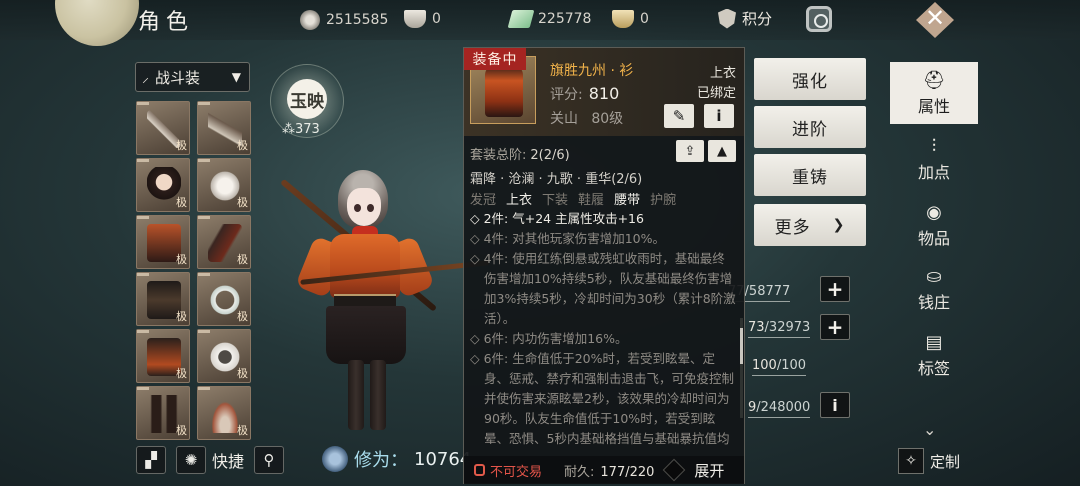 The image size is (1080, 486). Describe the element at coordinates (555, 200) in the screenshot. I see `set-part-label: 下装` at that location.